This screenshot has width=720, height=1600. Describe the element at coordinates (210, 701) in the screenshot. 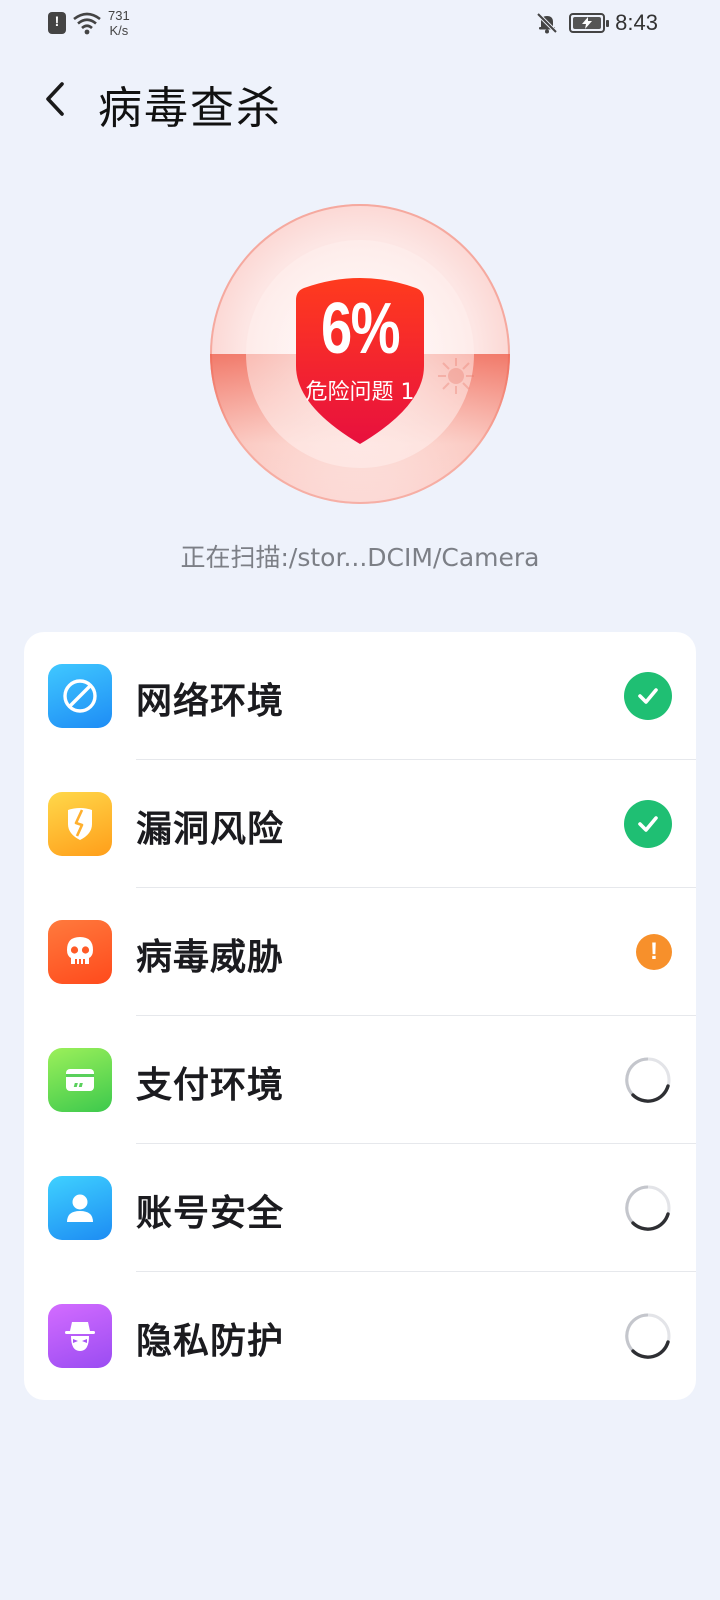

I see `list-item-label: 网络环境` at that location.